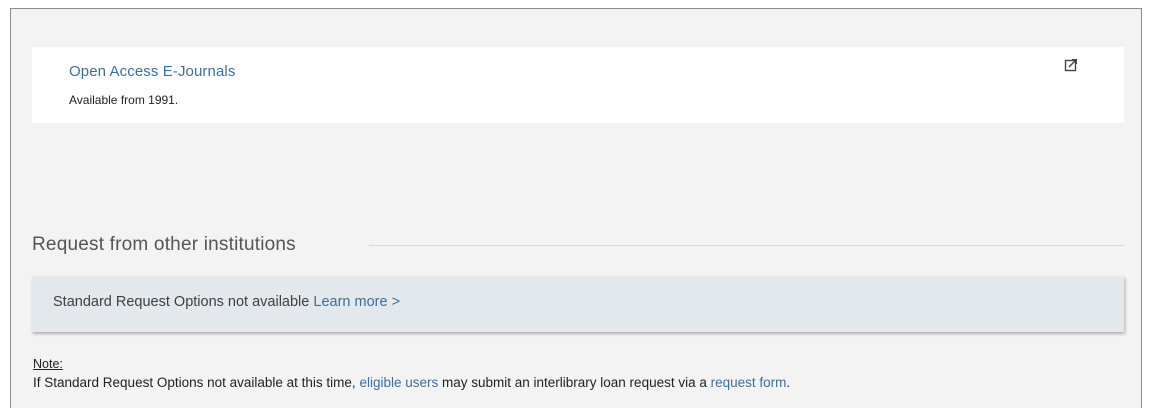 The image size is (1153, 408). Describe the element at coordinates (48, 364) in the screenshot. I see `note-label: Note:` at that location.